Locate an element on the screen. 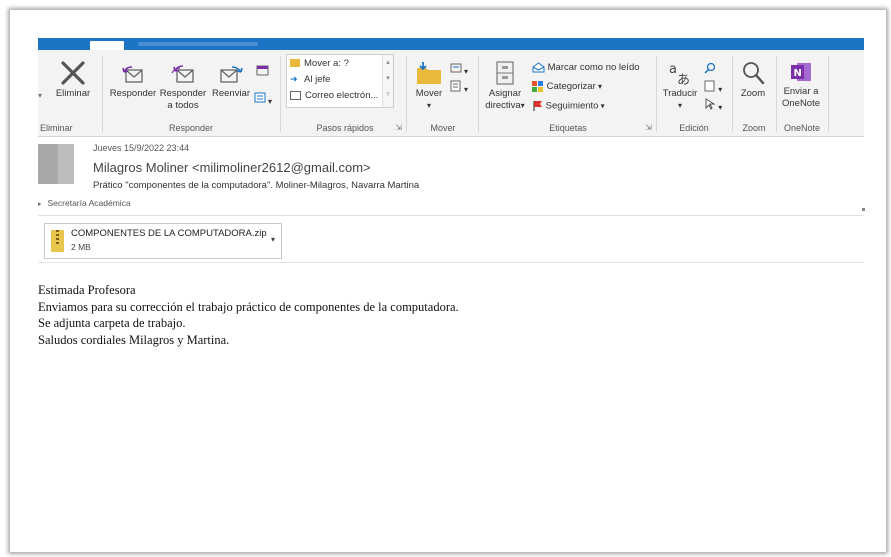  forward-button: Reenviar is located at coordinates (231, 81).